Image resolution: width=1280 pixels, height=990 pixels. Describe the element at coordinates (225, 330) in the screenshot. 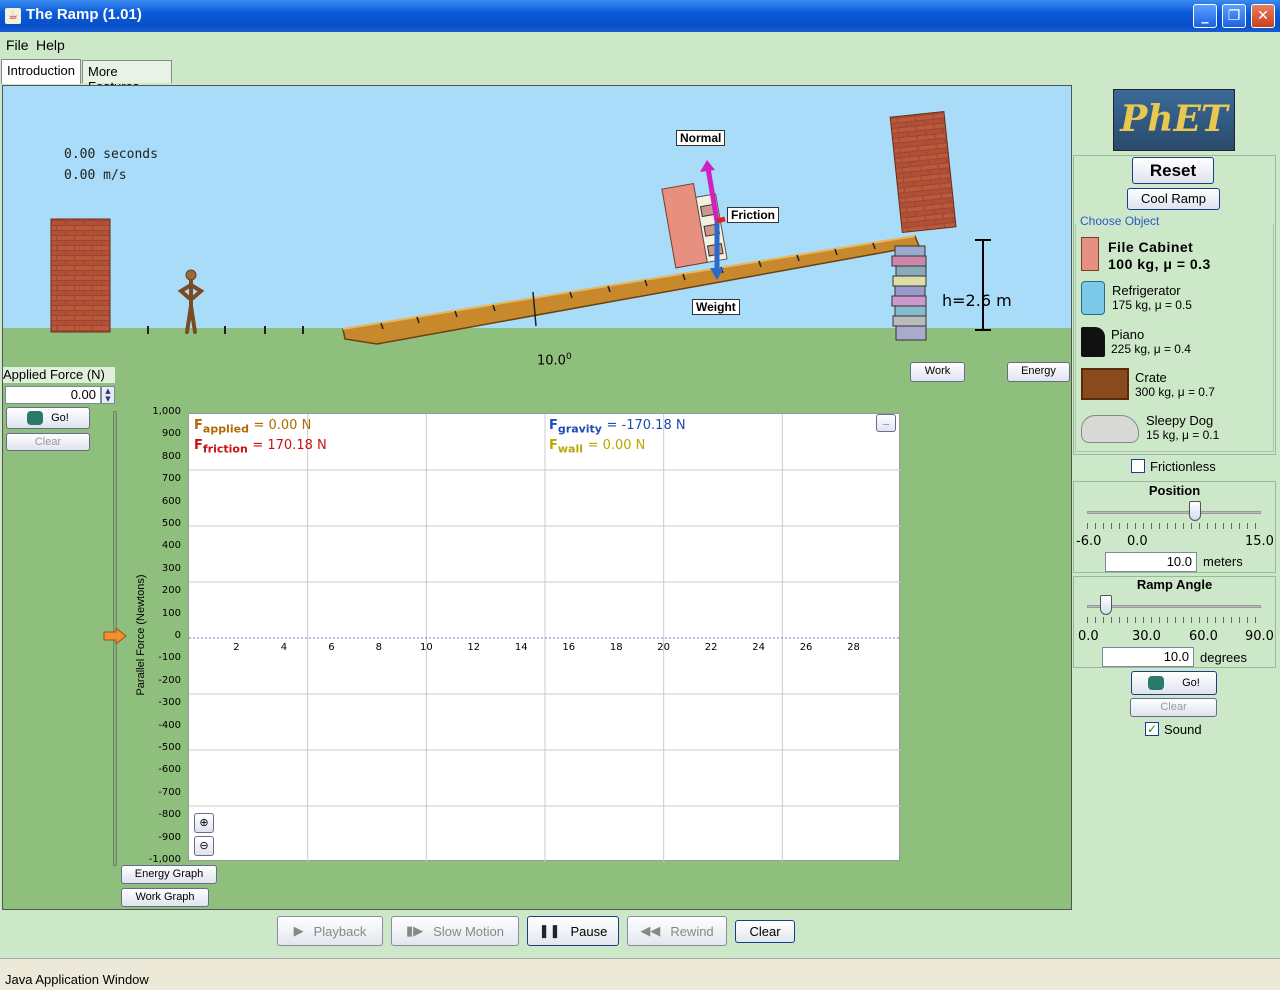

I see `ground-ruler` at that location.